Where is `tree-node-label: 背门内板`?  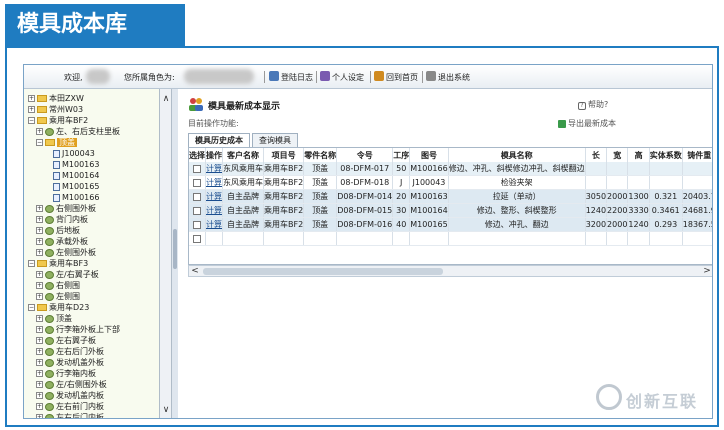
tree-node-label: 背门内板 is located at coordinates (72, 219).